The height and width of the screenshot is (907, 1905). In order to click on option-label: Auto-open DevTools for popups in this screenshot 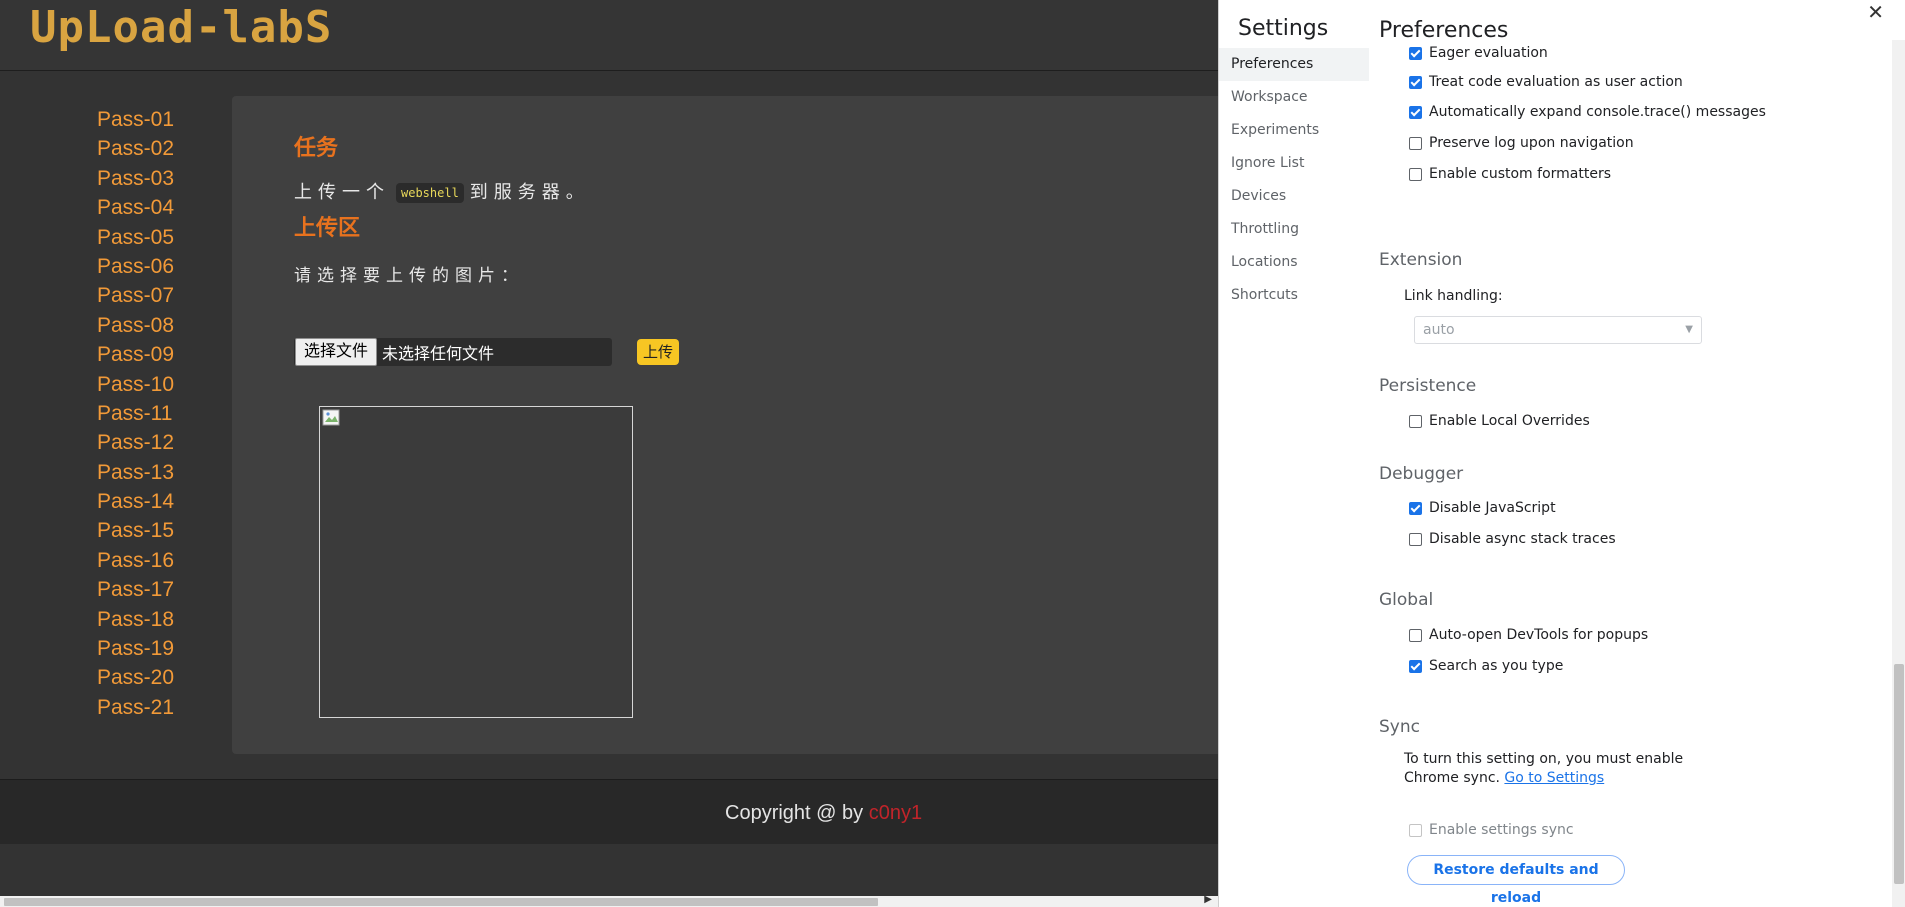, I will do `click(1539, 635)`.